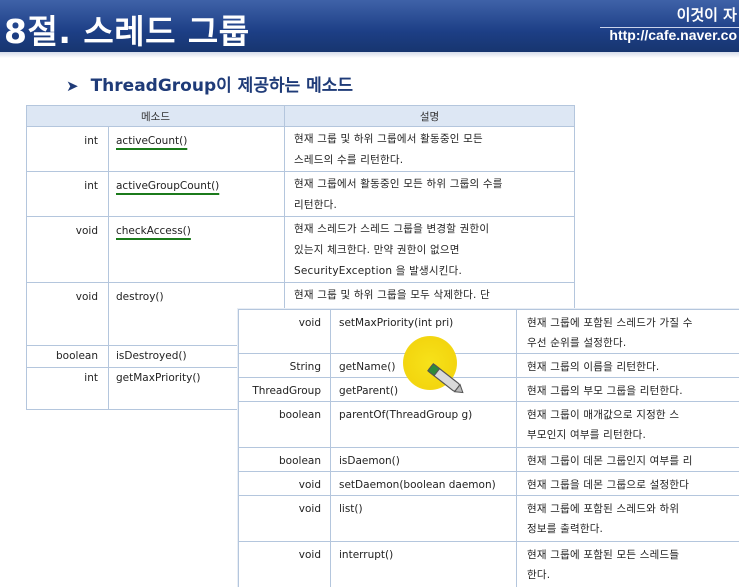 The height and width of the screenshot is (587, 739). I want to click on desc-line: 현재 그룹 및 하위 그룹에서 활동중인 모든, so click(388, 139).